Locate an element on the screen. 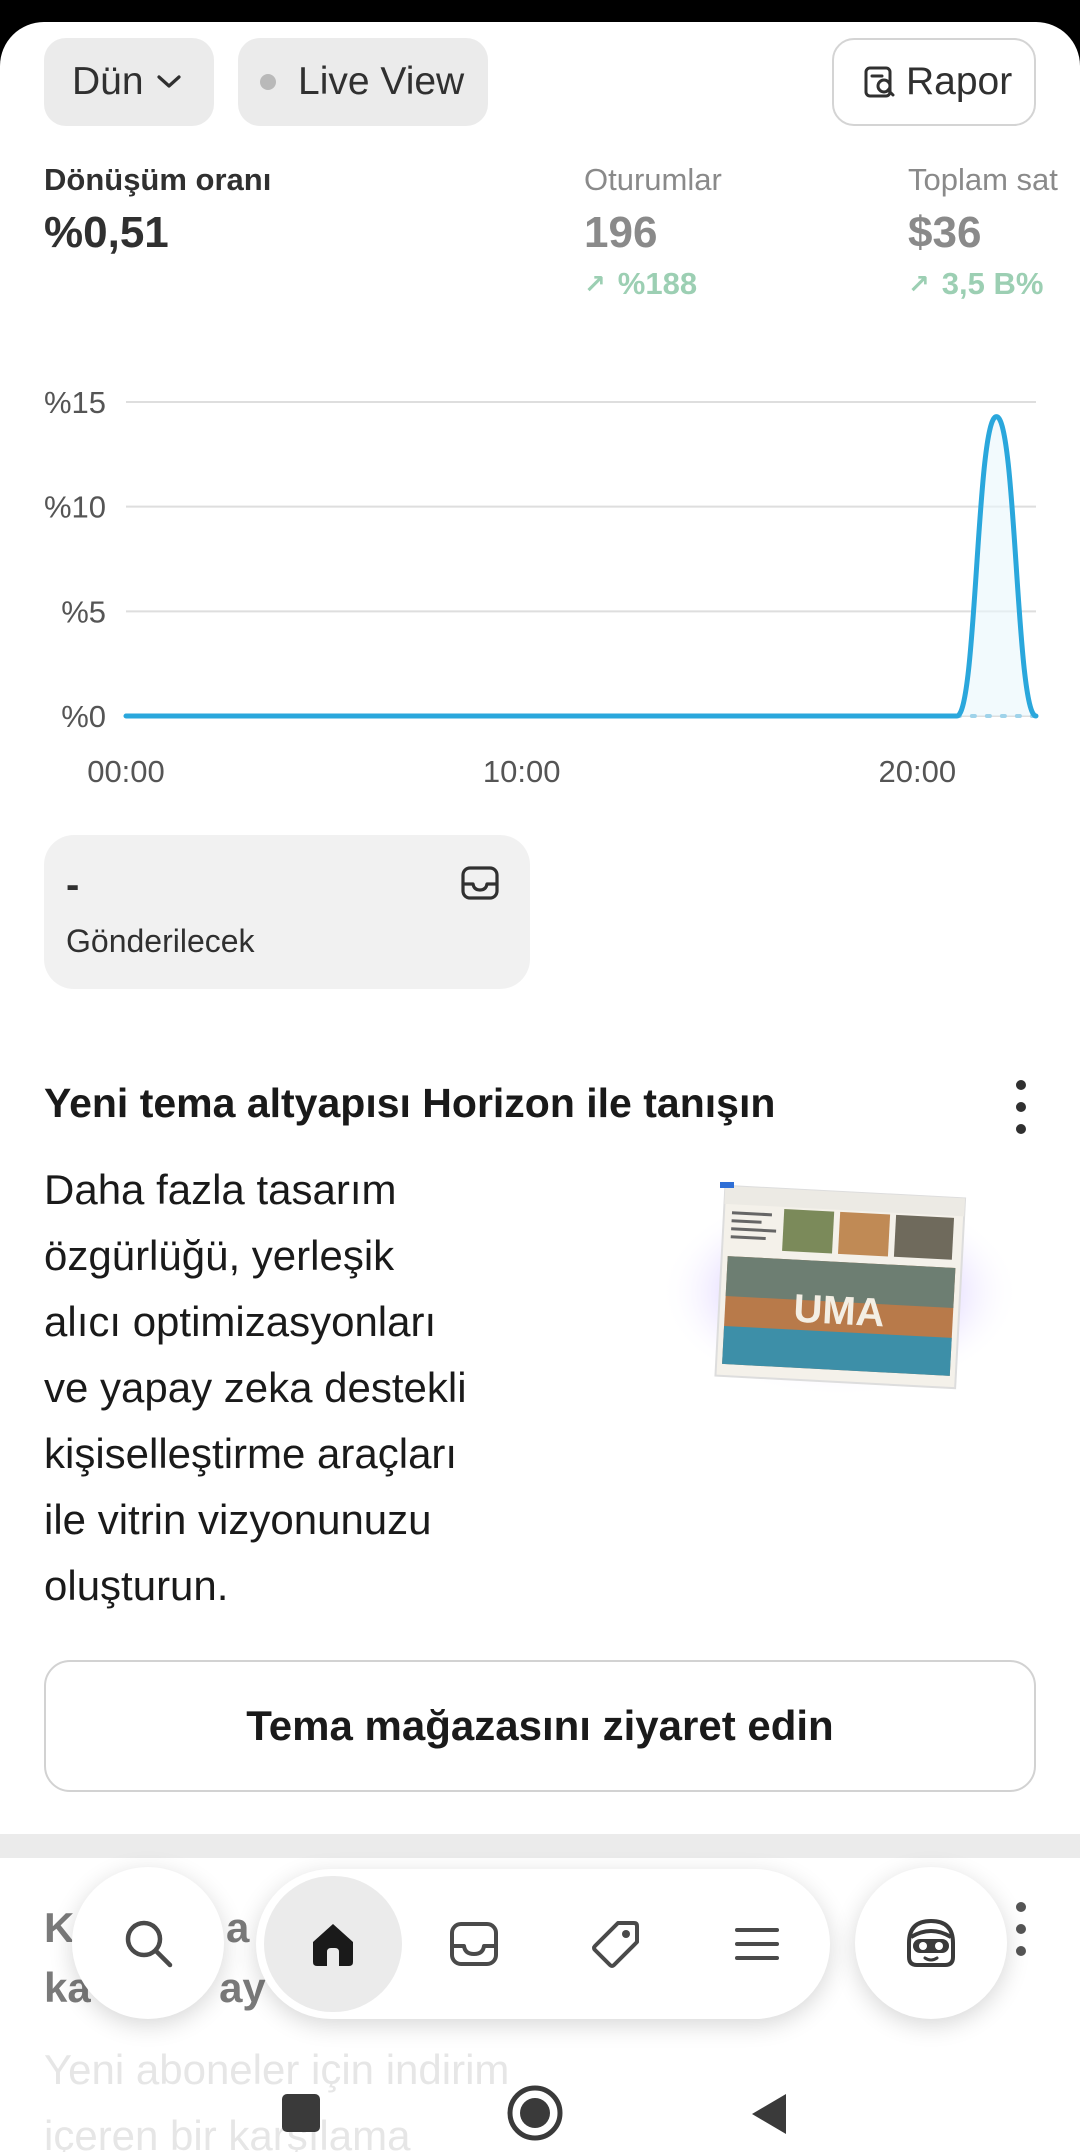 This screenshot has width=1080, height=2152. back-icon is located at coordinates (769, 2114).